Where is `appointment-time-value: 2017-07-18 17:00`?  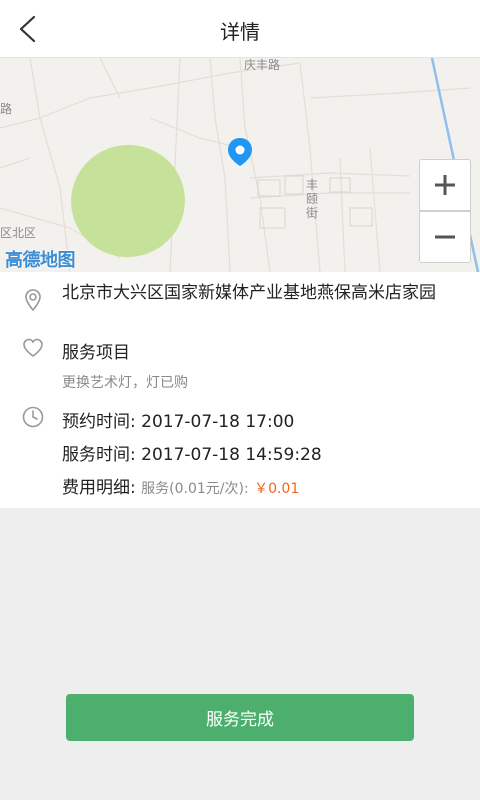 appointment-time-value: 2017-07-18 17:00 is located at coordinates (218, 422).